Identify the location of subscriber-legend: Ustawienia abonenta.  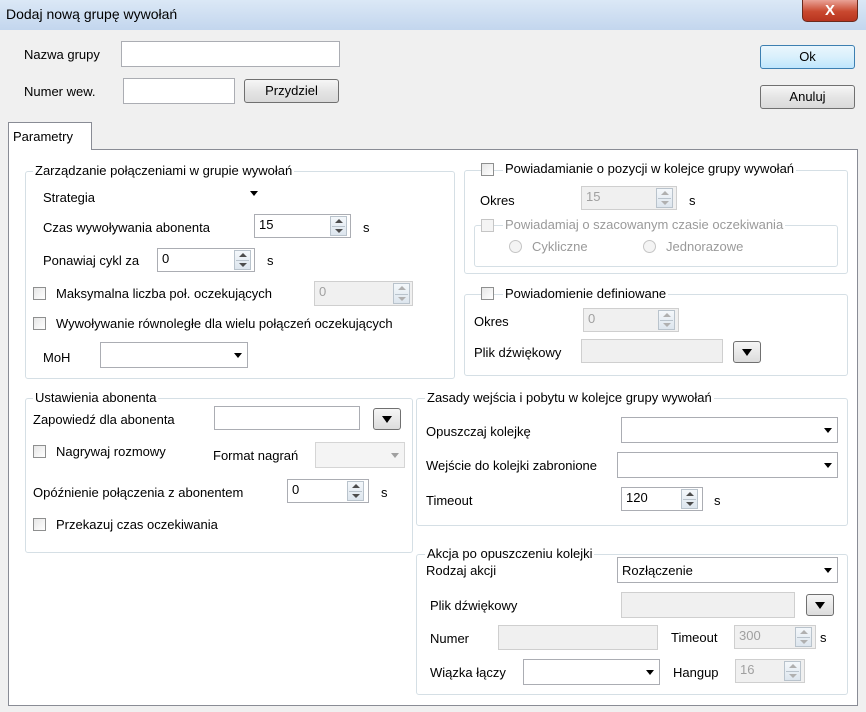
(96, 397).